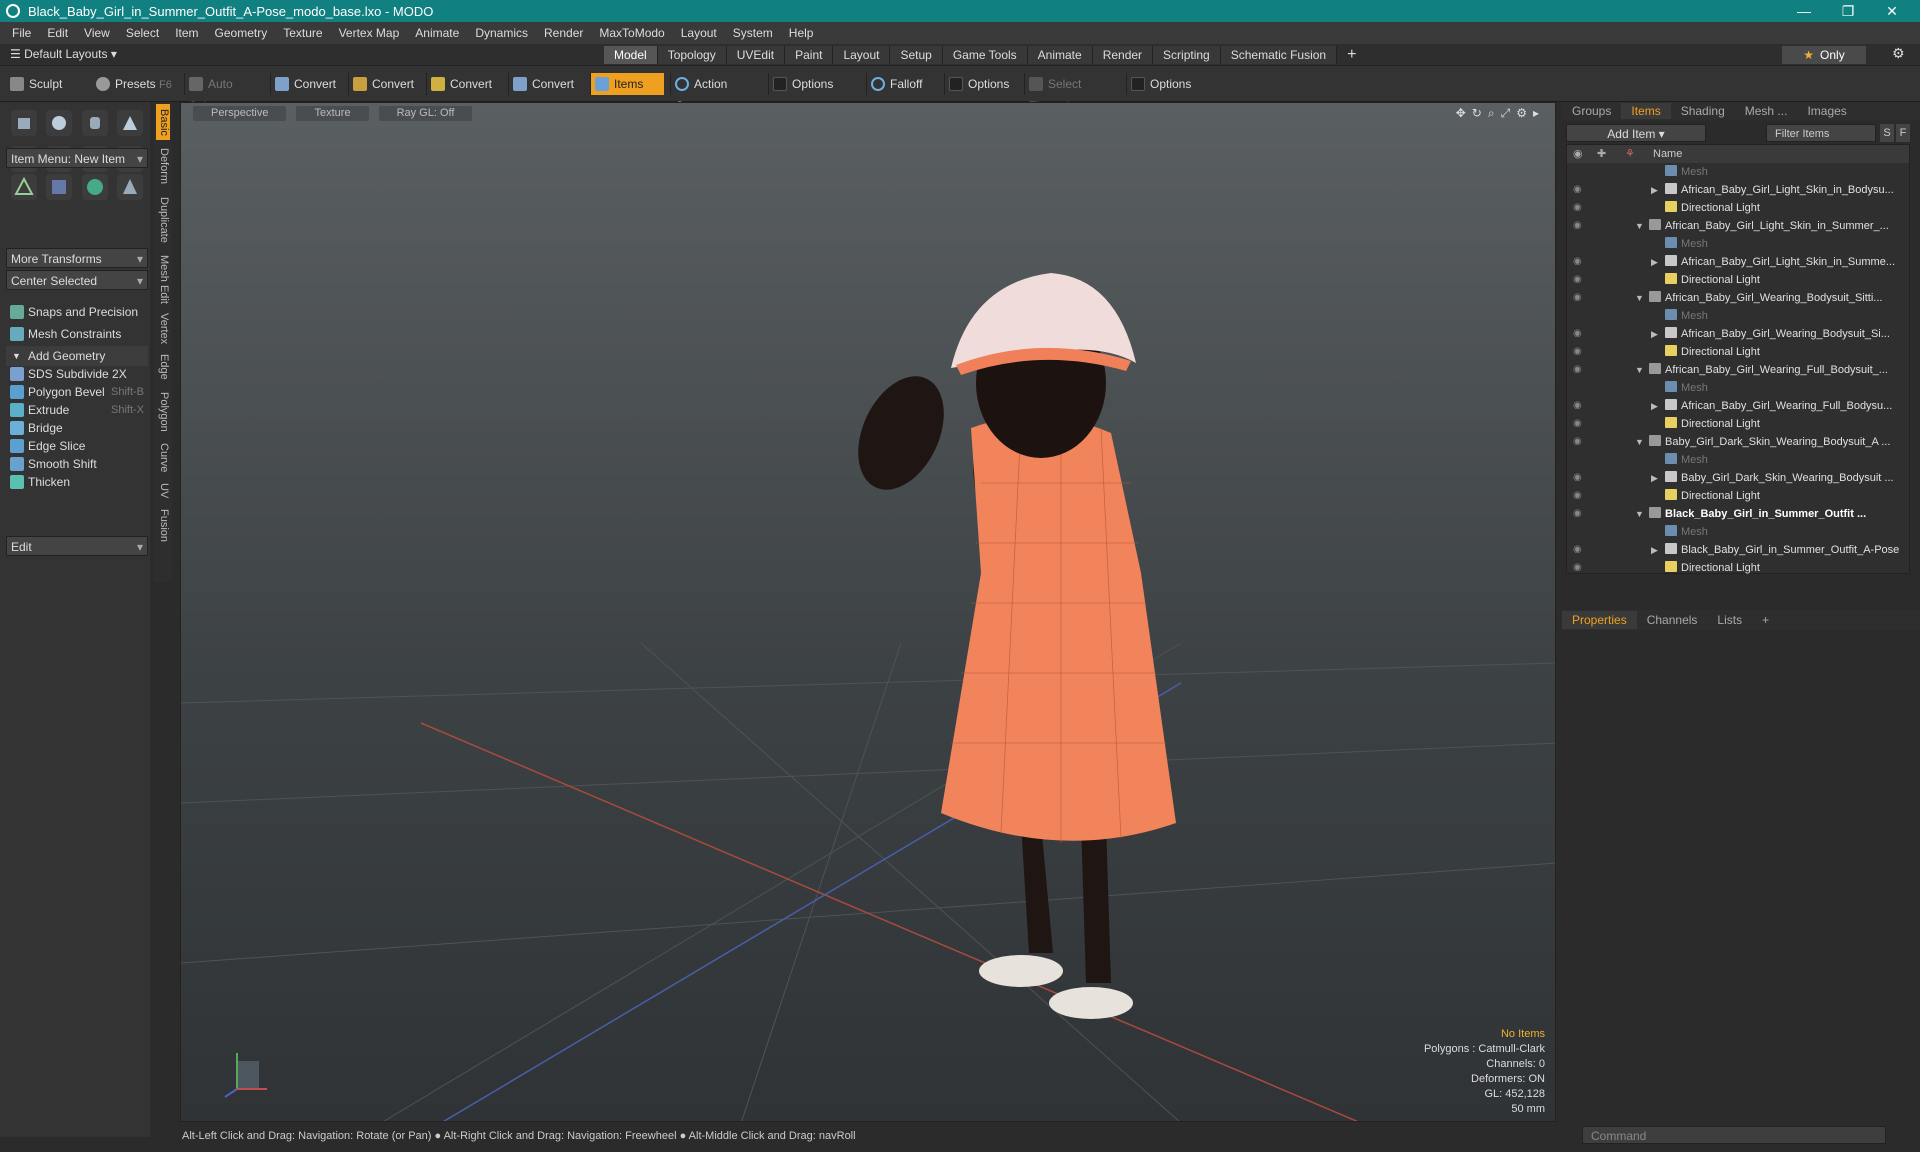  Describe the element at coordinates (386, 84) in the screenshot. I see `convert-button-2: Convert` at that location.